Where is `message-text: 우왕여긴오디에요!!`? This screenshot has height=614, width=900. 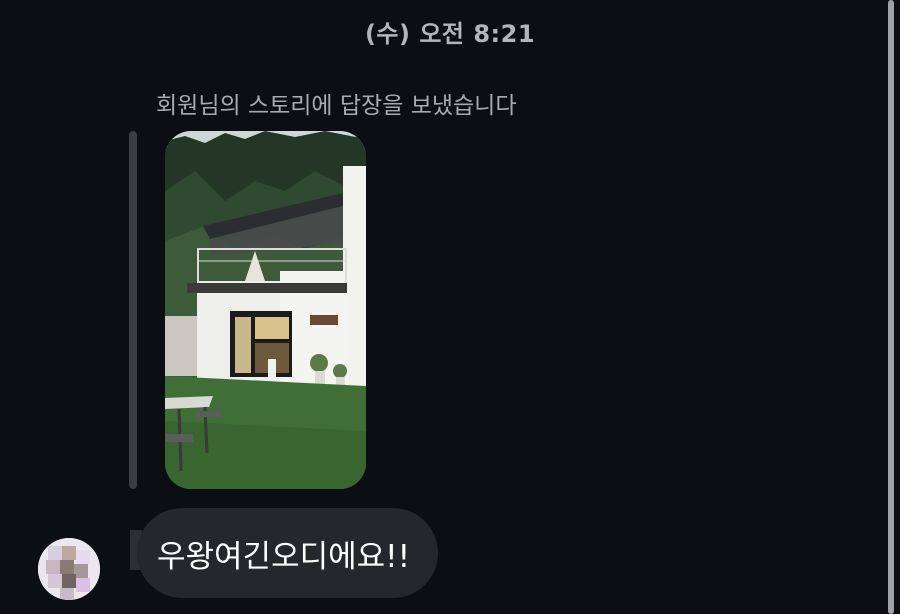 message-text: 우왕여긴오디에요!! is located at coordinates (284, 556).